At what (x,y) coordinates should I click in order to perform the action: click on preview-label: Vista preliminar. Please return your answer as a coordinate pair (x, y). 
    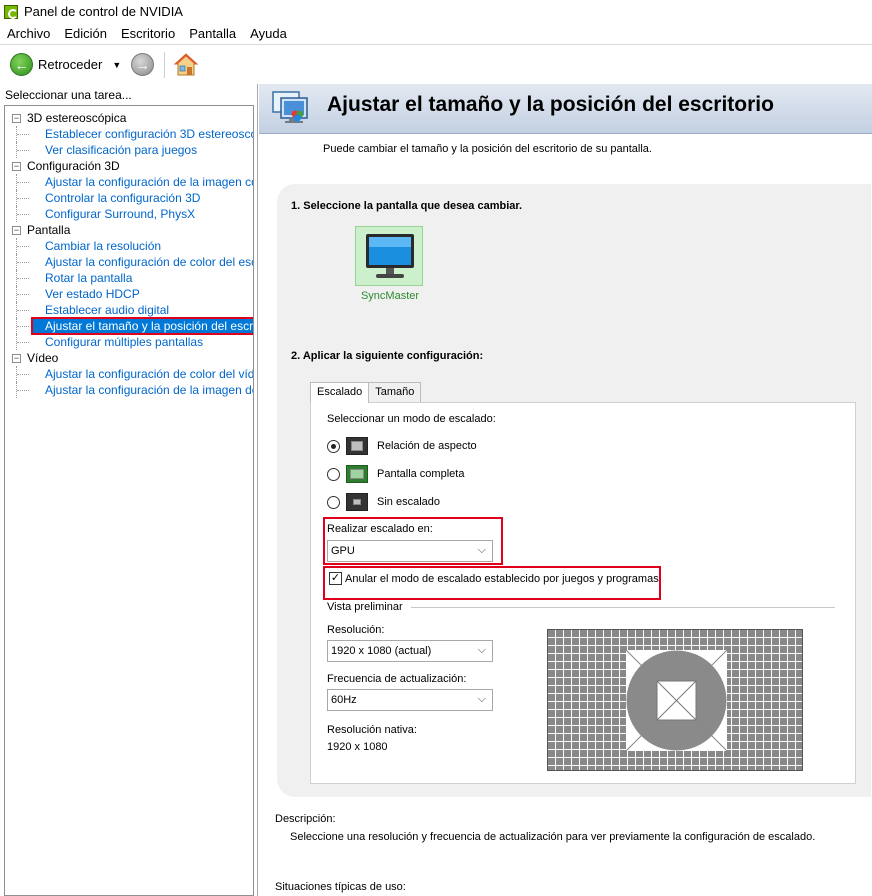
    Looking at the image, I should click on (365, 607).